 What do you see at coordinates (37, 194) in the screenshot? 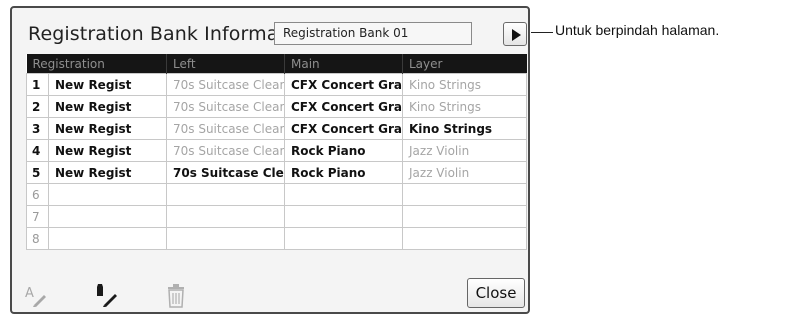
I see `row-number: 6` at bounding box center [37, 194].